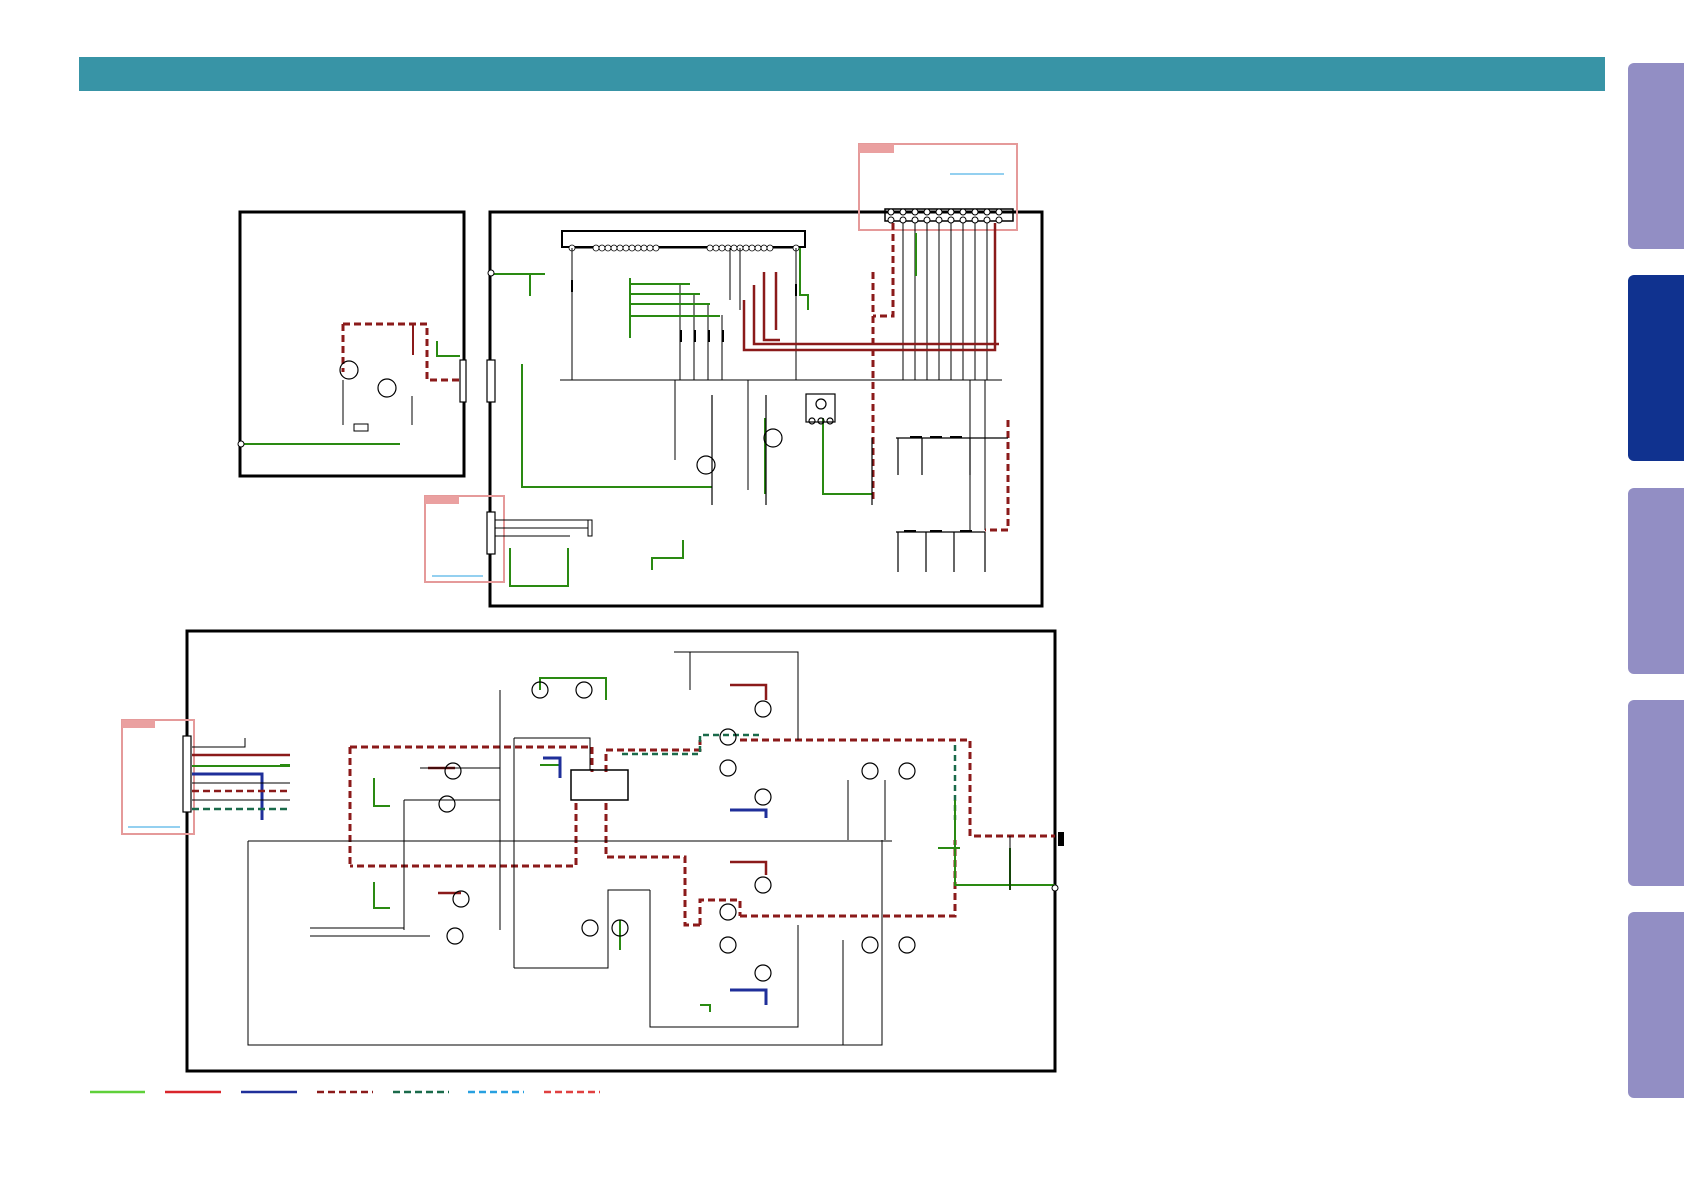 The width and height of the screenshot is (1684, 1191). What do you see at coordinates (598, 789) in the screenshot?
I see `amp-red-wires` at bounding box center [598, 789].